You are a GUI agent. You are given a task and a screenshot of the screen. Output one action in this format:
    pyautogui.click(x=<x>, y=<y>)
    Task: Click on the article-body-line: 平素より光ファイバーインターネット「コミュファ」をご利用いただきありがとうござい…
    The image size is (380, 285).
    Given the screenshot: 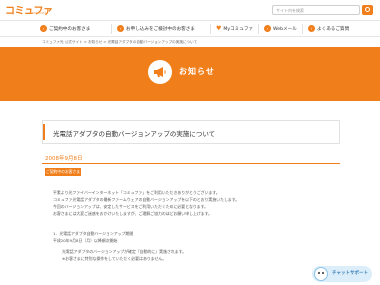 What is the action you would take?
    pyautogui.click(x=136, y=192)
    